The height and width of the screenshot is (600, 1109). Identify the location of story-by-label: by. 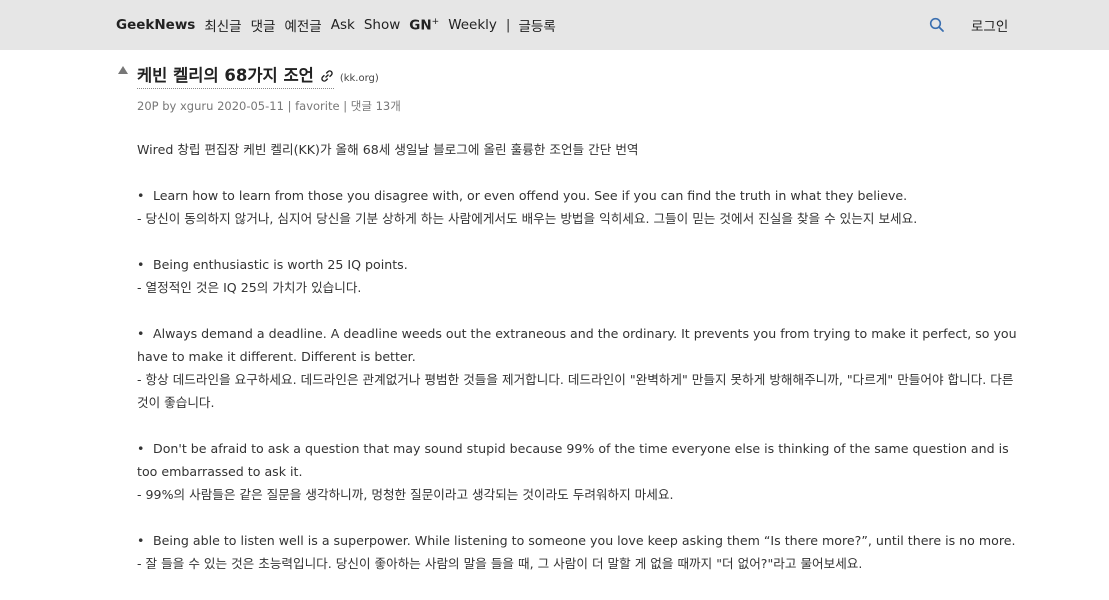
(169, 106).